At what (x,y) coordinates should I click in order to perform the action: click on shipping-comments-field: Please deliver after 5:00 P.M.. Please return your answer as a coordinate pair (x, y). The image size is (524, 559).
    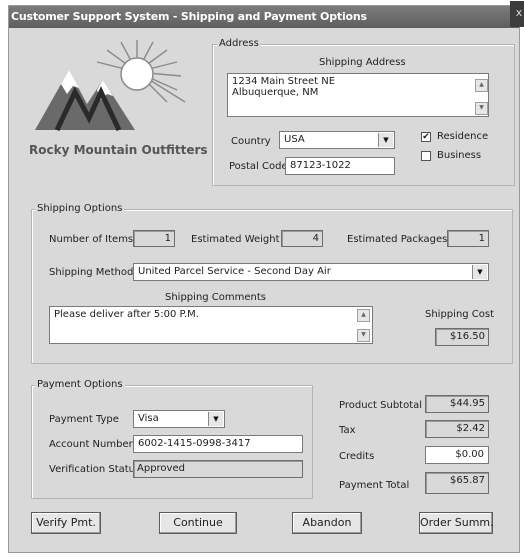
    Looking at the image, I should click on (211, 325).